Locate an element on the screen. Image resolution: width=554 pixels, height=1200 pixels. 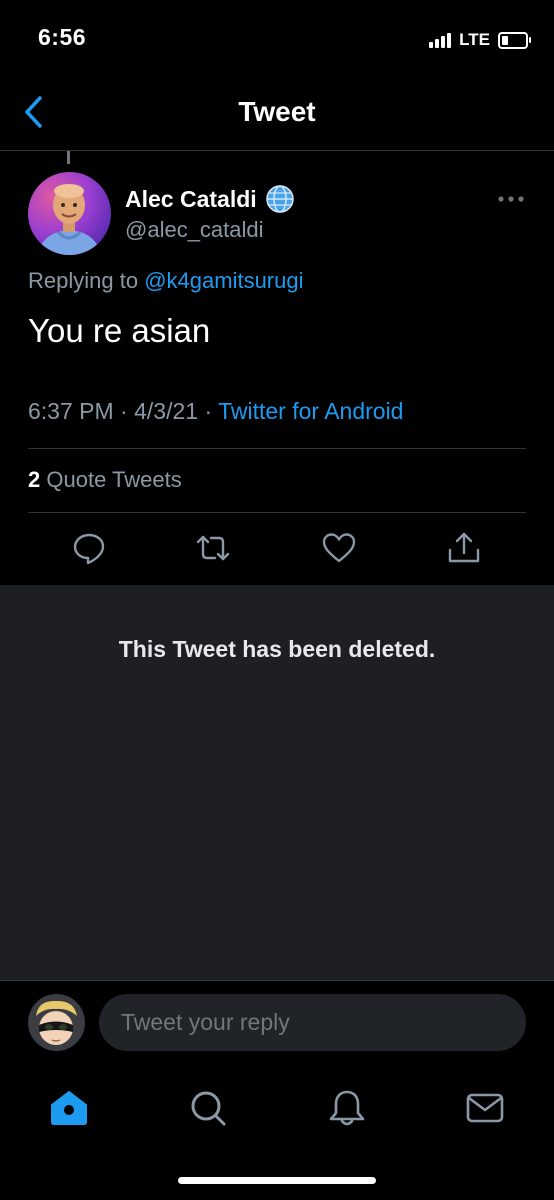
network-type: LTE is located at coordinates (474, 39).